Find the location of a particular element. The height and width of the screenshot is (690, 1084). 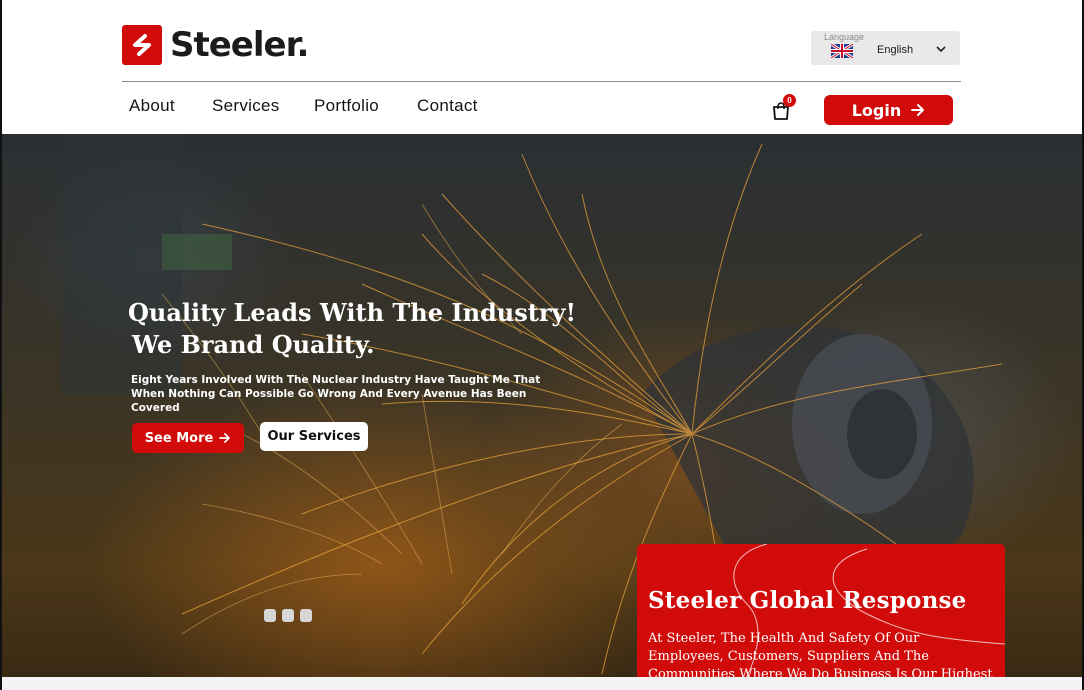

chevron-down-icon is located at coordinates (941, 49).